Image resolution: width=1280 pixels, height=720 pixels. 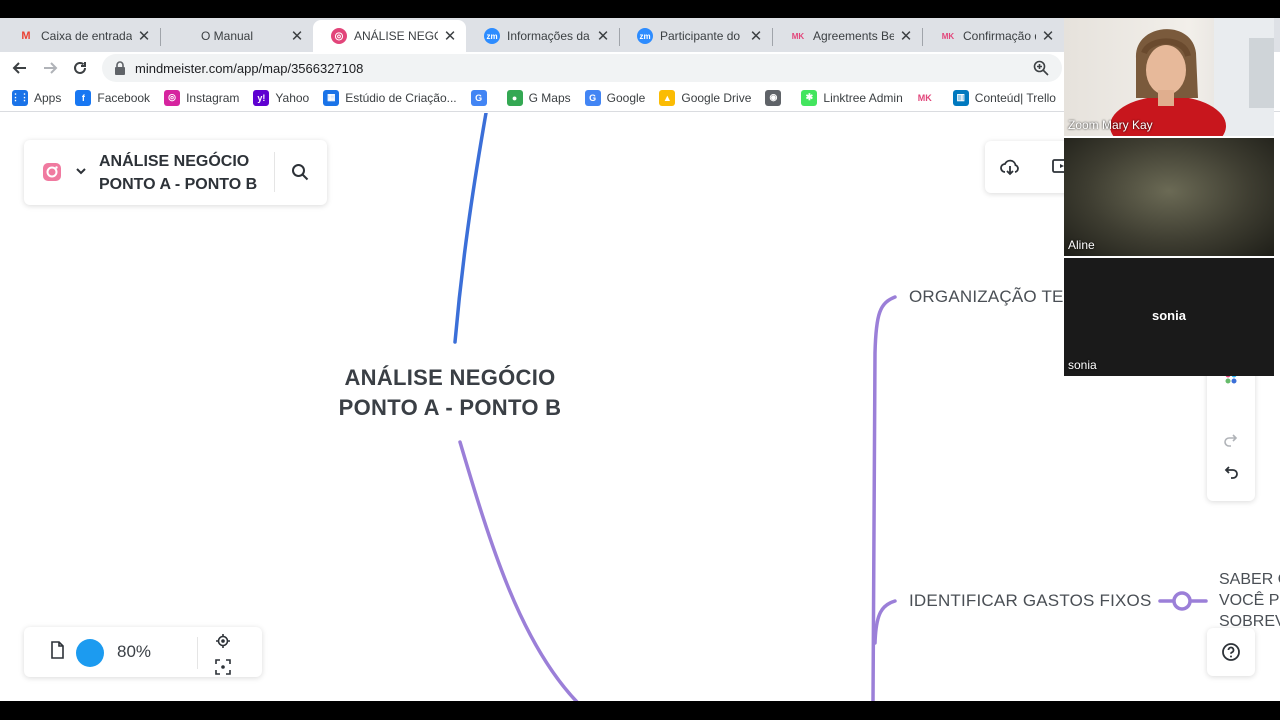 What do you see at coordinates (1010, 167) in the screenshot?
I see `cloud-download-icon` at bounding box center [1010, 167].